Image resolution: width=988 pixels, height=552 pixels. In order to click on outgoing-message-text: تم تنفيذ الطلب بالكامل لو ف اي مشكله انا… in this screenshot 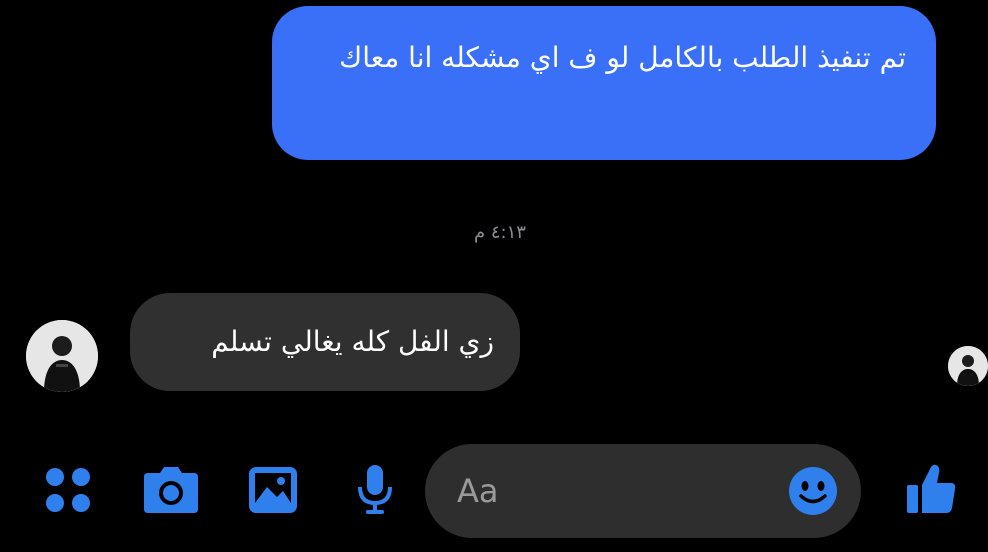, I will do `click(622, 57)`.